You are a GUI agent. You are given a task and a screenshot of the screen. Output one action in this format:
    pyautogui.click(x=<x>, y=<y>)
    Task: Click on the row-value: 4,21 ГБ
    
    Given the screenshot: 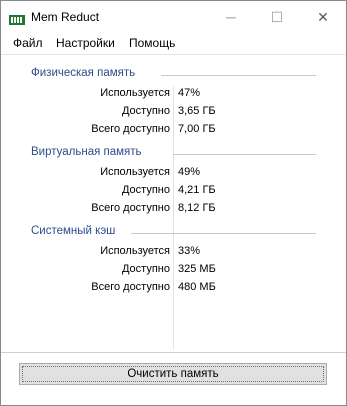 What is the action you would take?
    pyautogui.click(x=197, y=190)
    